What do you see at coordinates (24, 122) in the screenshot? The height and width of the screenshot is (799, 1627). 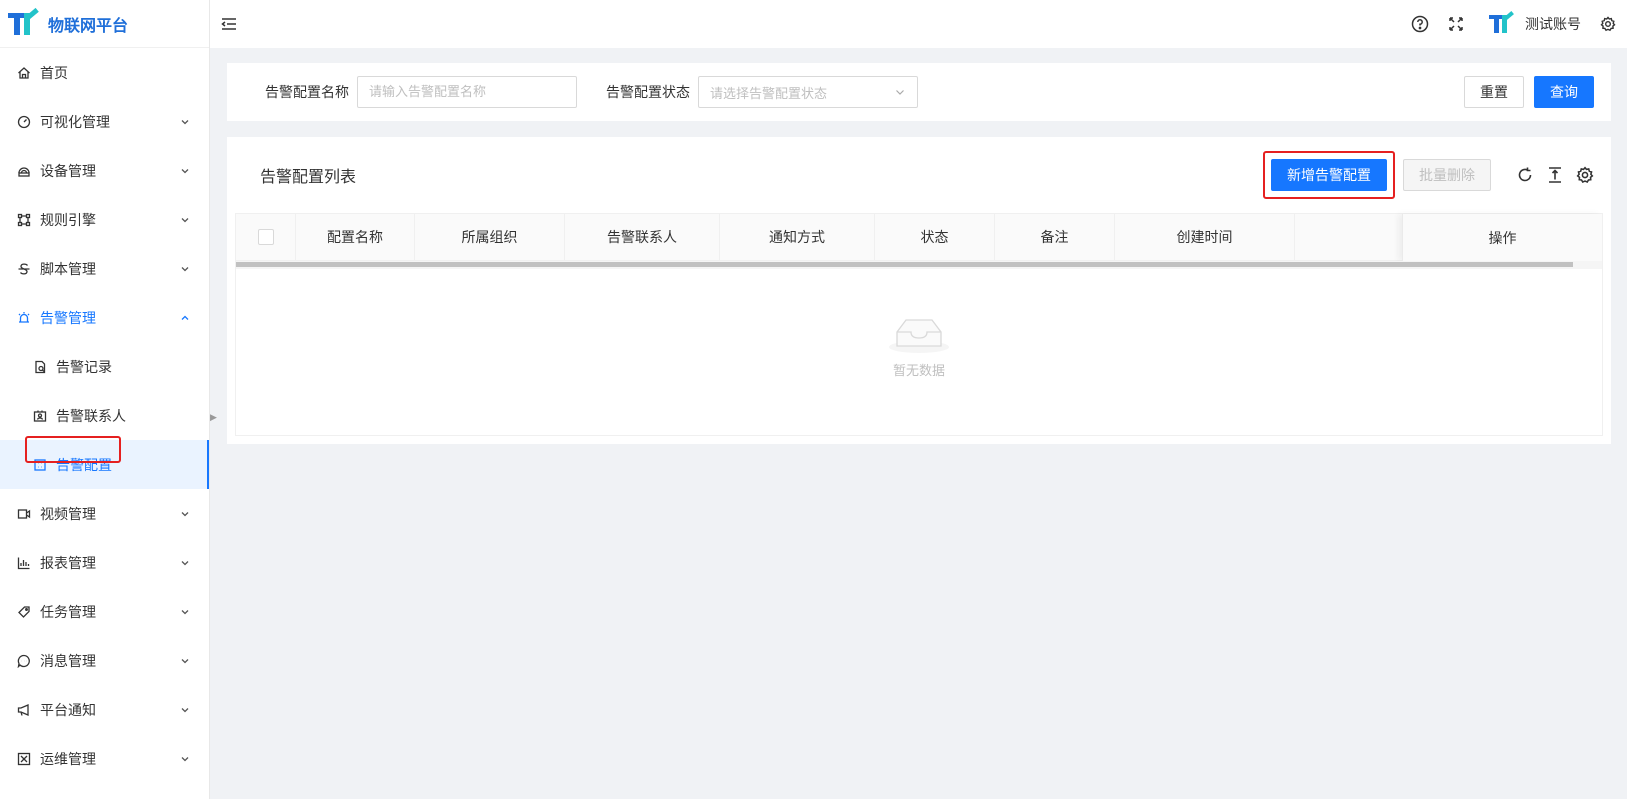 I see `dashboard-icon` at bounding box center [24, 122].